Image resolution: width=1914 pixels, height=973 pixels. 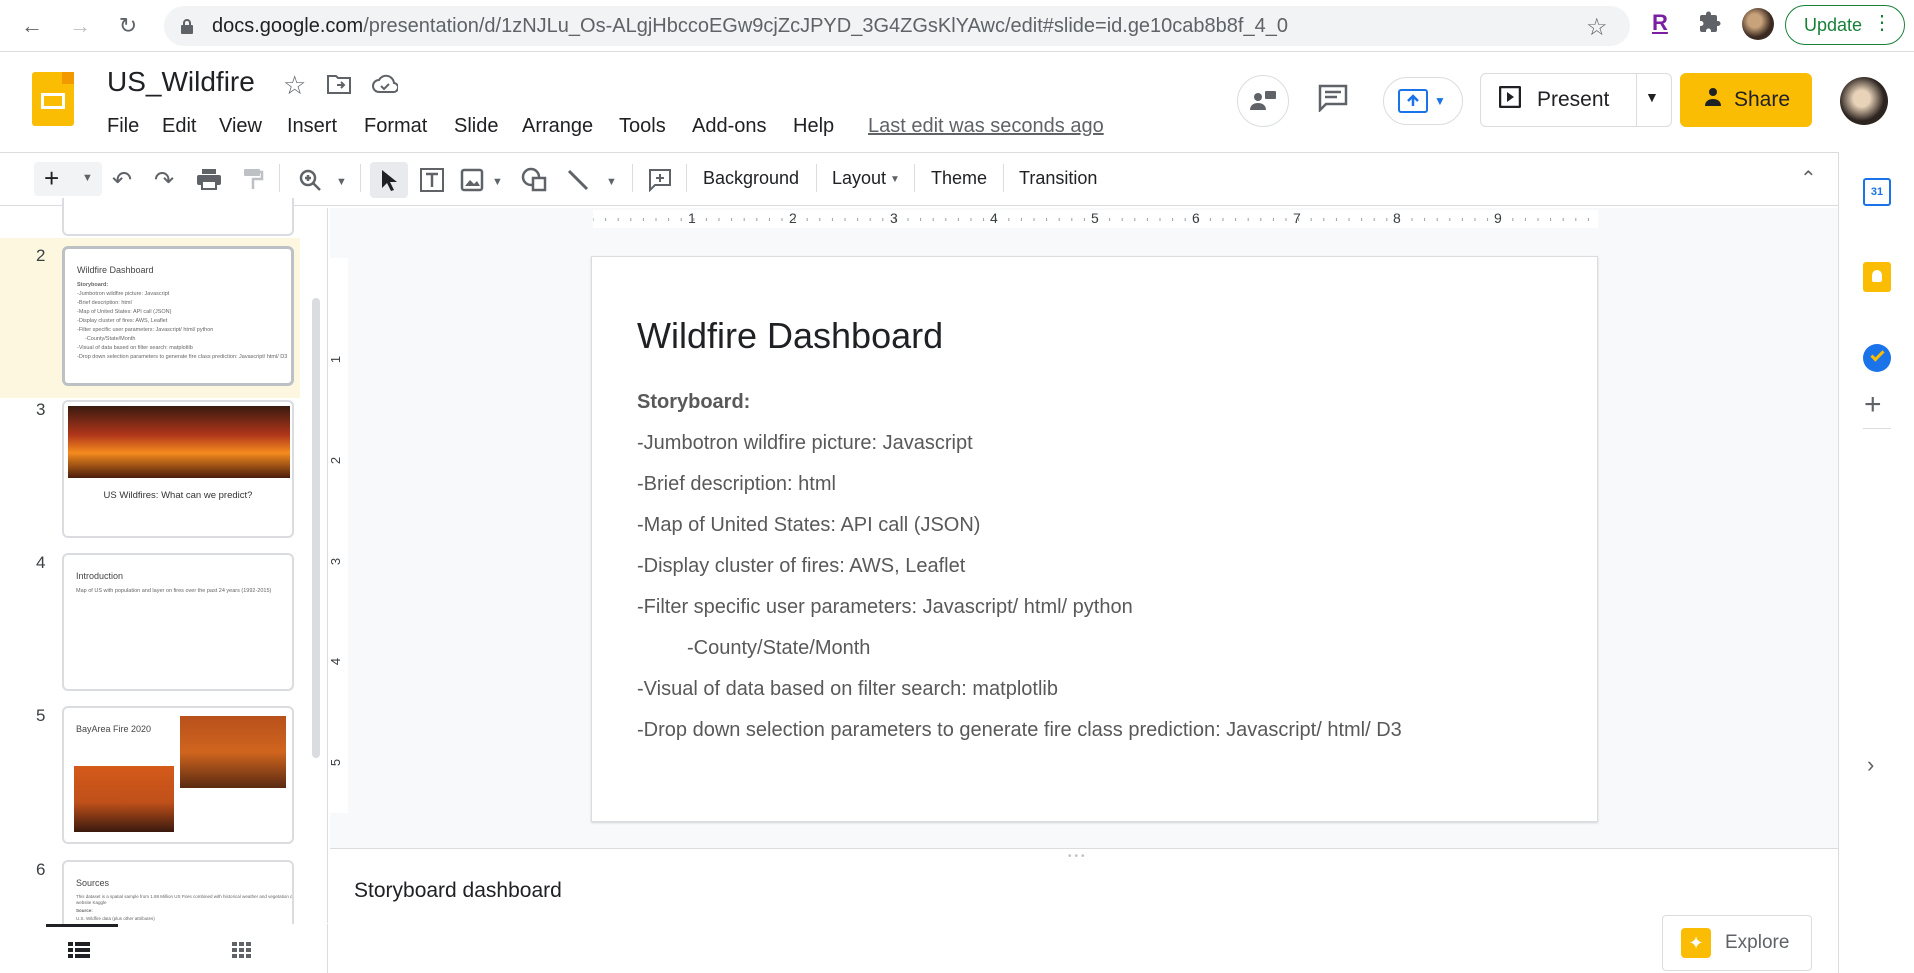 I want to click on slide-title: Wildfire Dashboard, so click(x=790, y=336).